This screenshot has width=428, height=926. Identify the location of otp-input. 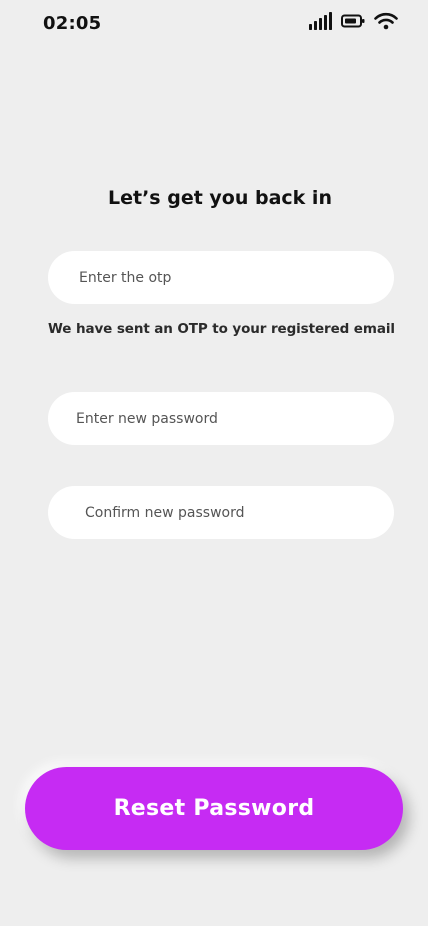
(221, 277).